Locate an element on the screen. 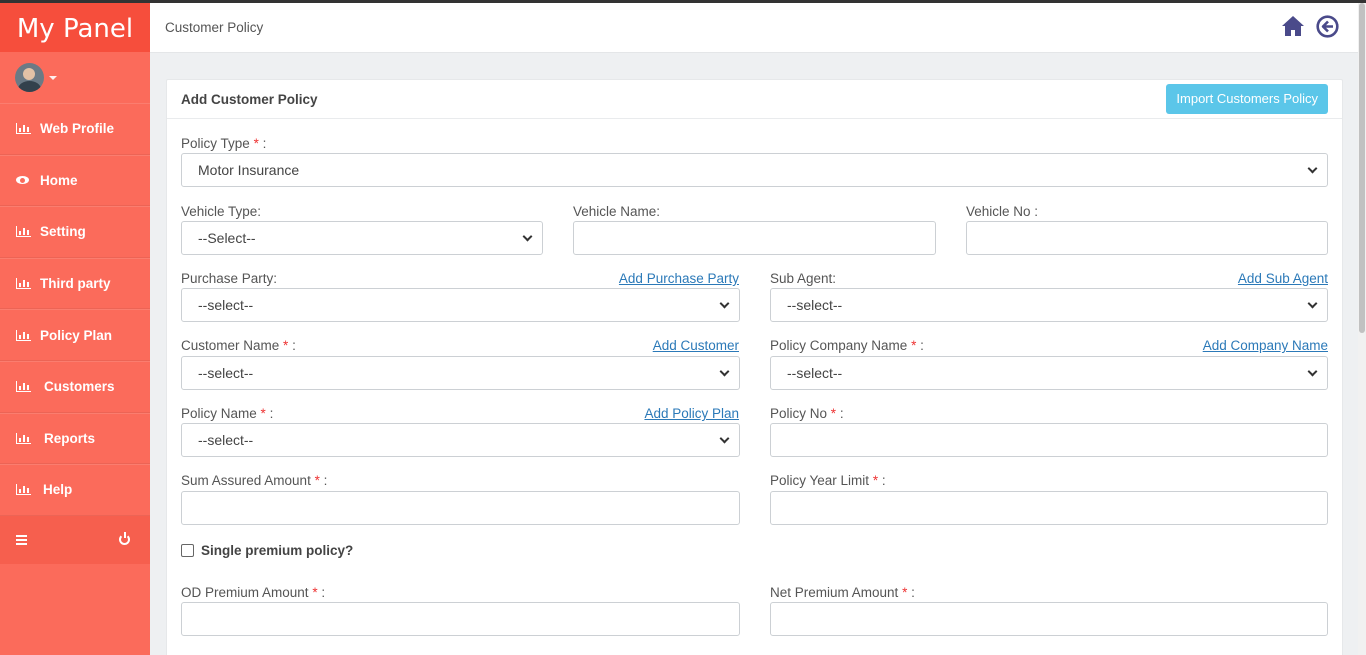 Image resolution: width=1366 pixels, height=655 pixels. sidebar-item-setting: Setting is located at coordinates (75, 232).